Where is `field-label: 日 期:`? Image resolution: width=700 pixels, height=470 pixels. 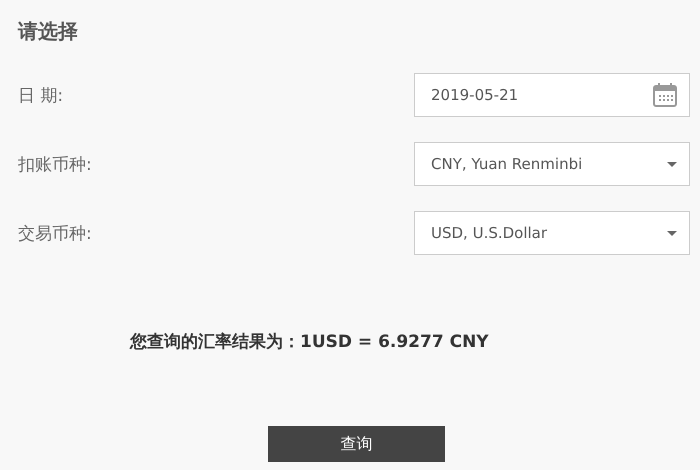
field-label: 日 期: is located at coordinates (41, 95).